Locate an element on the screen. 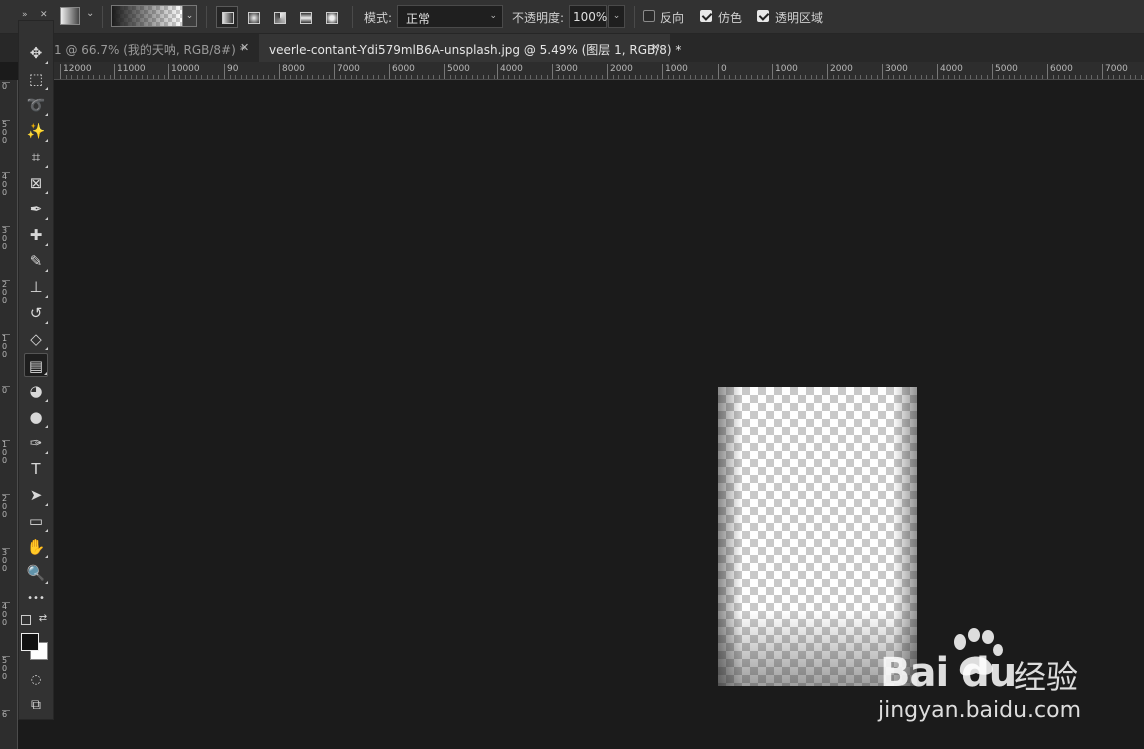  foreground-color-swatch is located at coordinates (30, 642).